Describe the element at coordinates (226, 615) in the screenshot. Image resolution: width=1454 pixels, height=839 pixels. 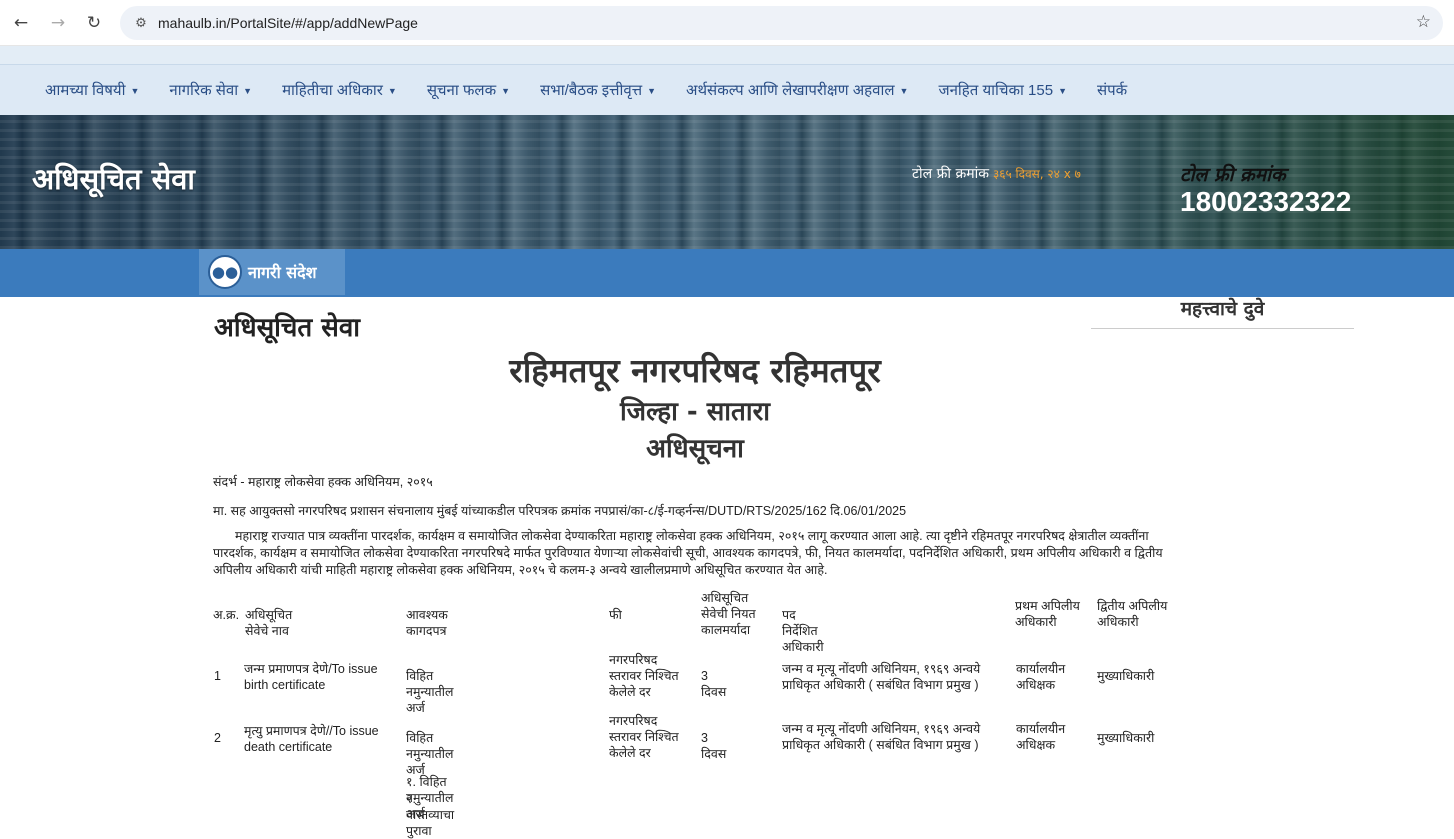
I see `header-serial: अ.क्र.` at that location.